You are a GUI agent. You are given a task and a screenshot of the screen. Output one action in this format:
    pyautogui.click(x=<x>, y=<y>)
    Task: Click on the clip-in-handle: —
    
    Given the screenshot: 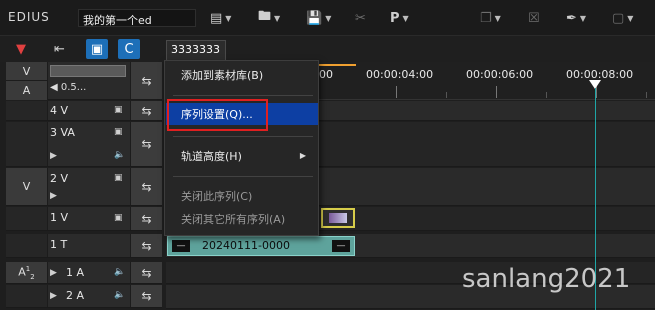 What is the action you would take?
    pyautogui.click(x=181, y=246)
    